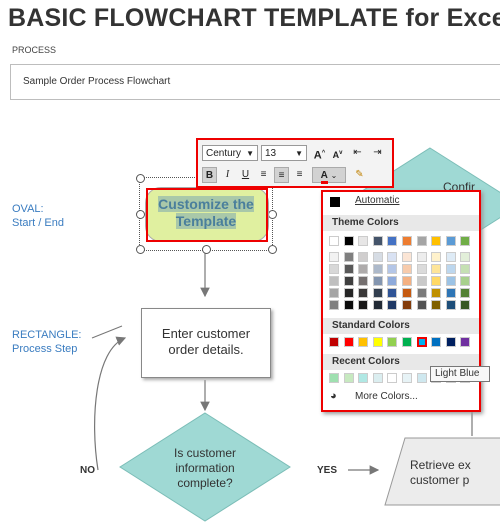  What do you see at coordinates (284, 153) in the screenshot?
I see `font-size-dropdown: 13 ▼` at bounding box center [284, 153].